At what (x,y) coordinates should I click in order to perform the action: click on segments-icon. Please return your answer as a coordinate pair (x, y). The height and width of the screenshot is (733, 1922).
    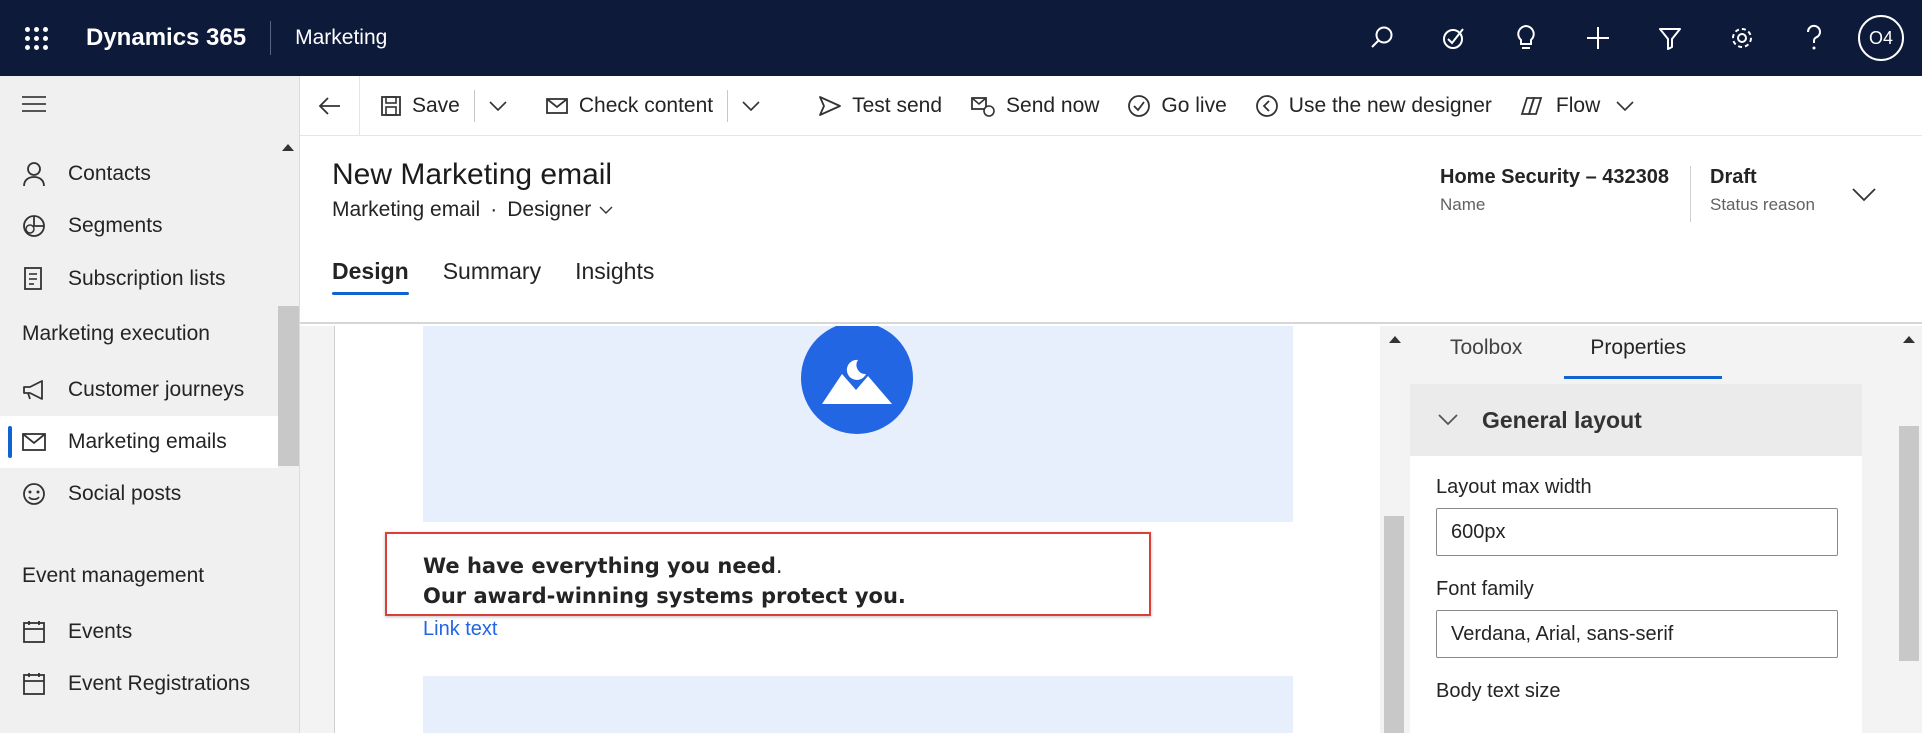
    Looking at the image, I should click on (34, 226).